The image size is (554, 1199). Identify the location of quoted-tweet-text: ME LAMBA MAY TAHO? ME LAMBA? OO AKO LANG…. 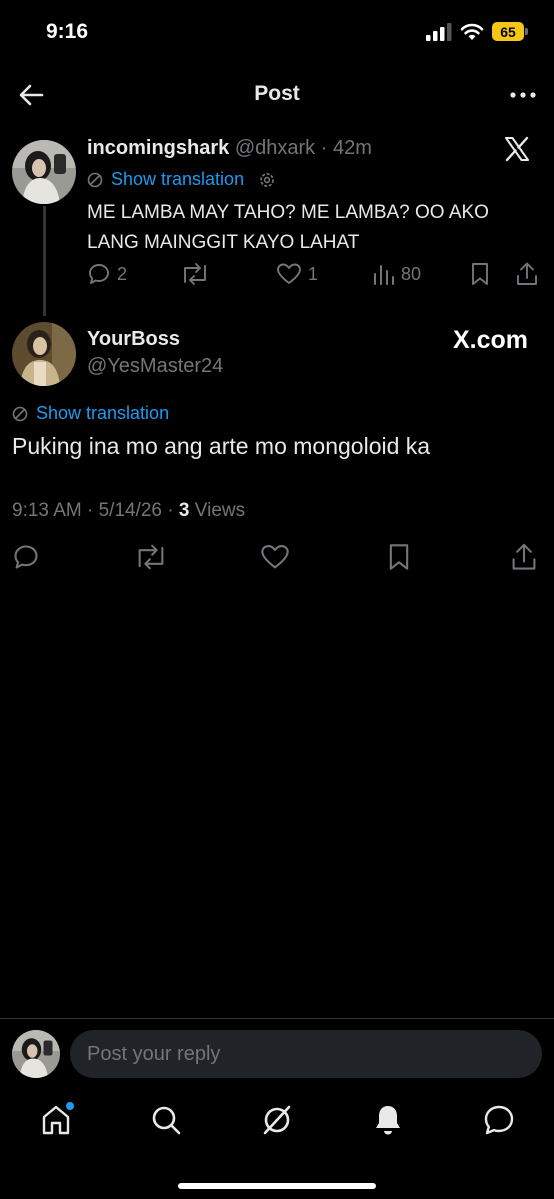
(288, 227).